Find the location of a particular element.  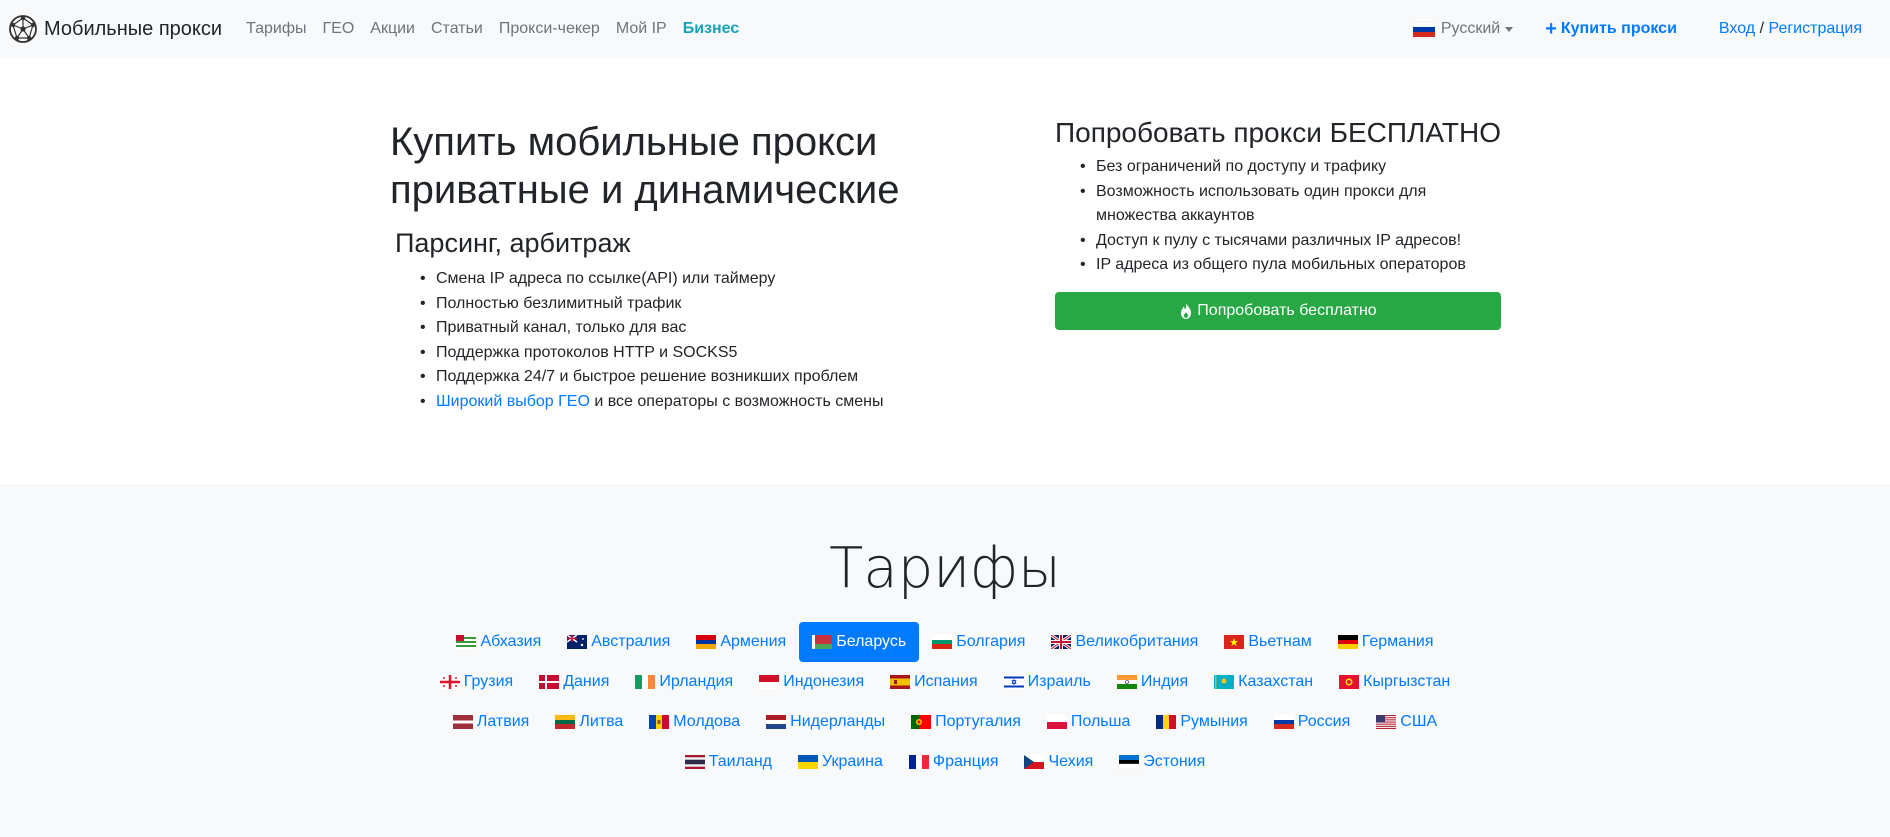

country-label: Эстония is located at coordinates (1174, 761).